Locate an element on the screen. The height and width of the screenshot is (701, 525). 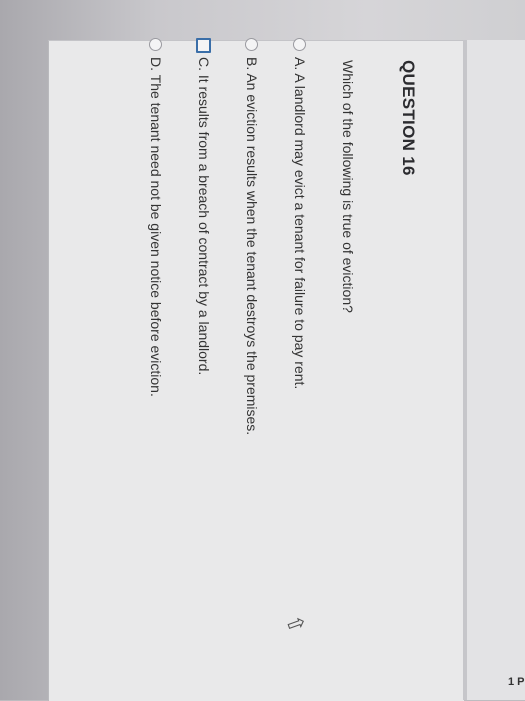
points-label: 1 P is located at coordinates (516, 682).